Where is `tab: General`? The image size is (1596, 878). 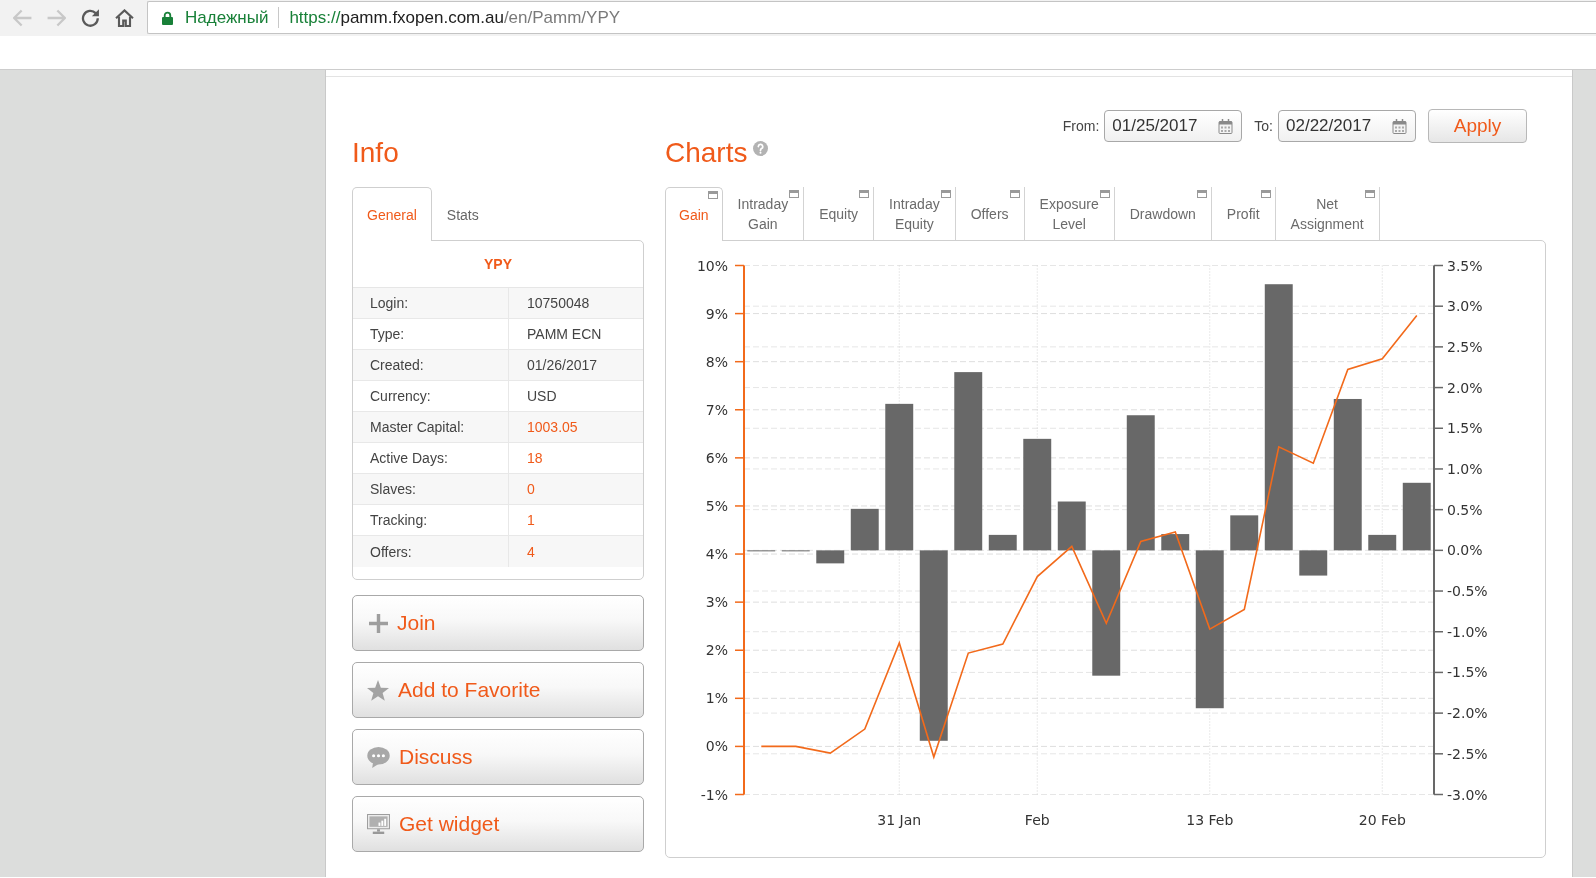
tab: General is located at coordinates (392, 214).